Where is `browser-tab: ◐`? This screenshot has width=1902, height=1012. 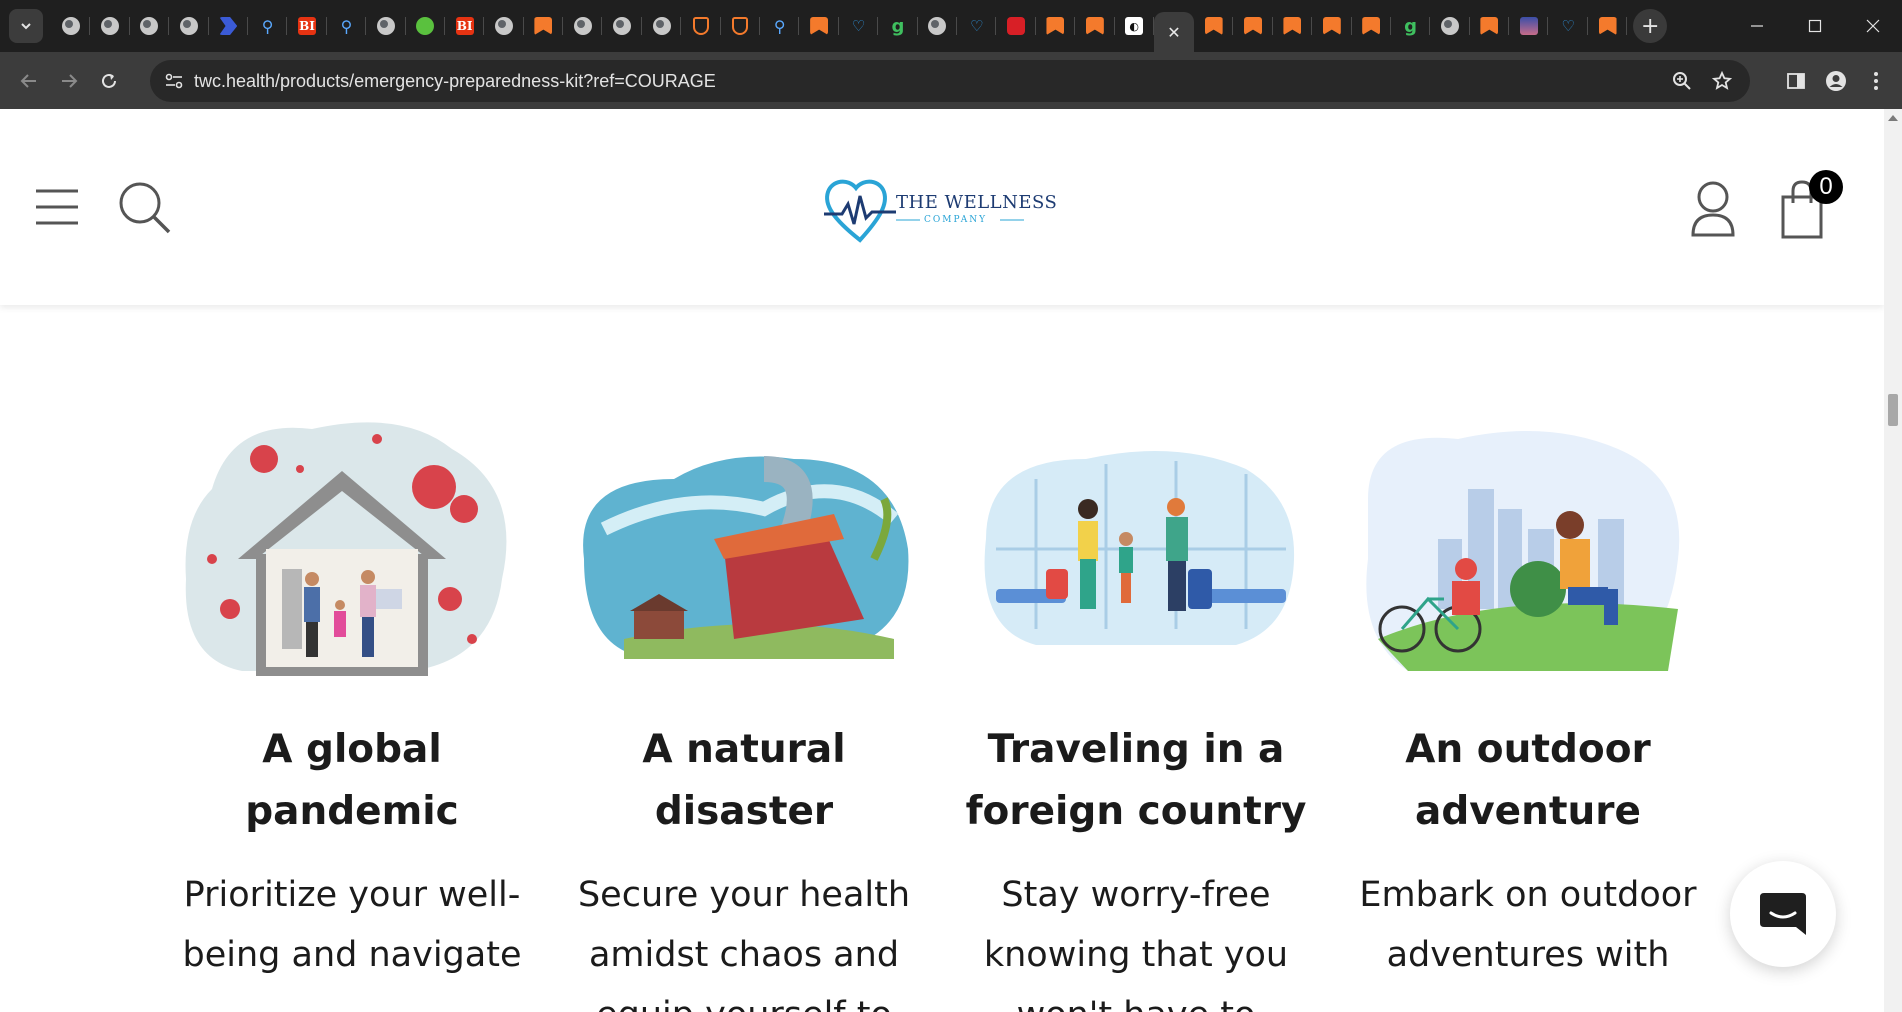
browser-tab: ◐ is located at coordinates (1135, 26).